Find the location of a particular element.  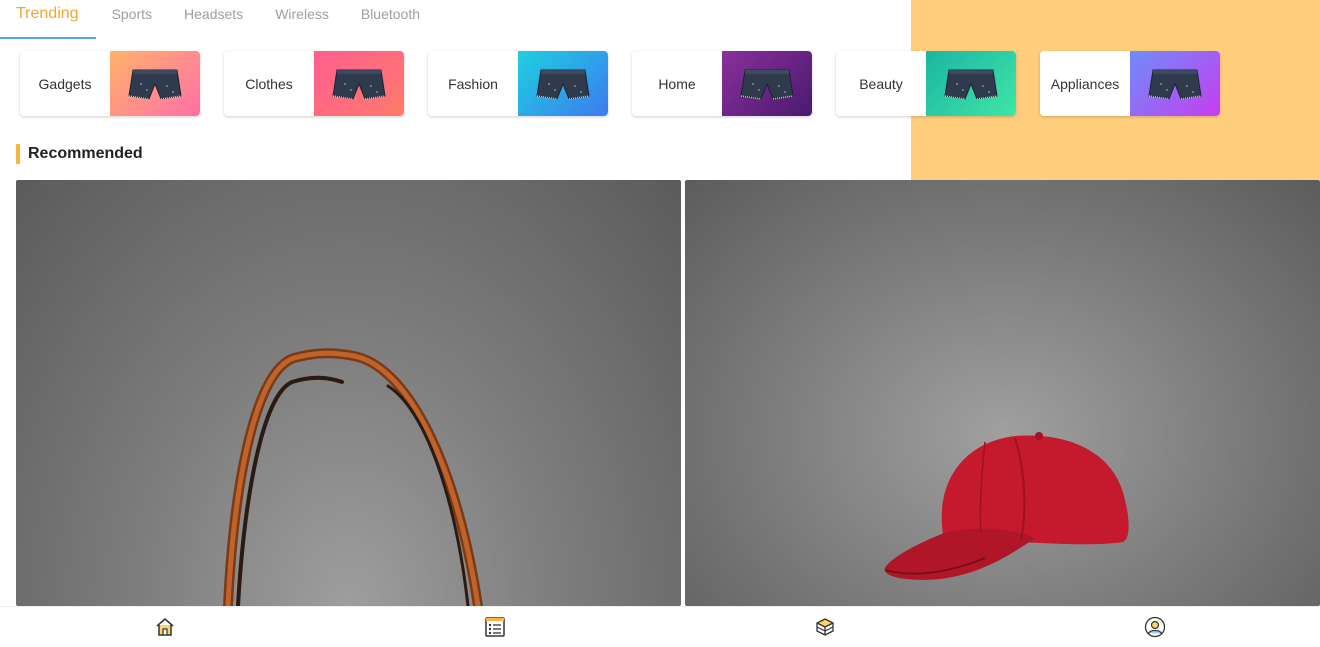

home-icon is located at coordinates (165, 627).